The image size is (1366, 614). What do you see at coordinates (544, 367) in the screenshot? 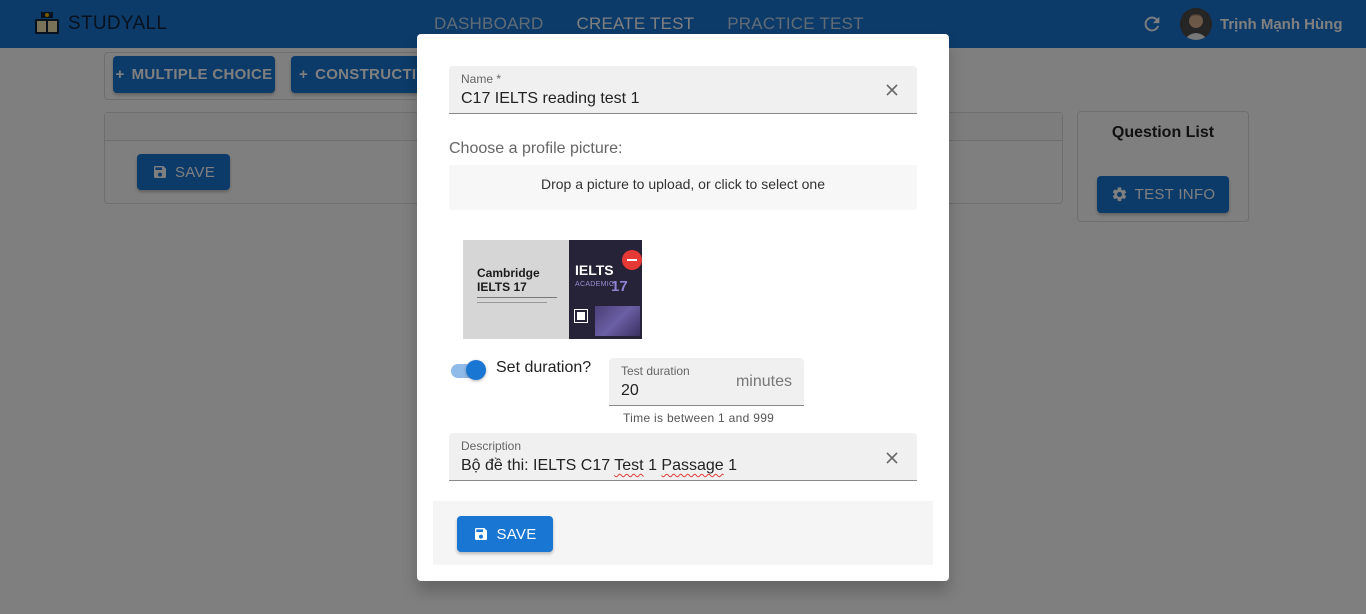
I see `set-duration-label: Set duration?` at bounding box center [544, 367].